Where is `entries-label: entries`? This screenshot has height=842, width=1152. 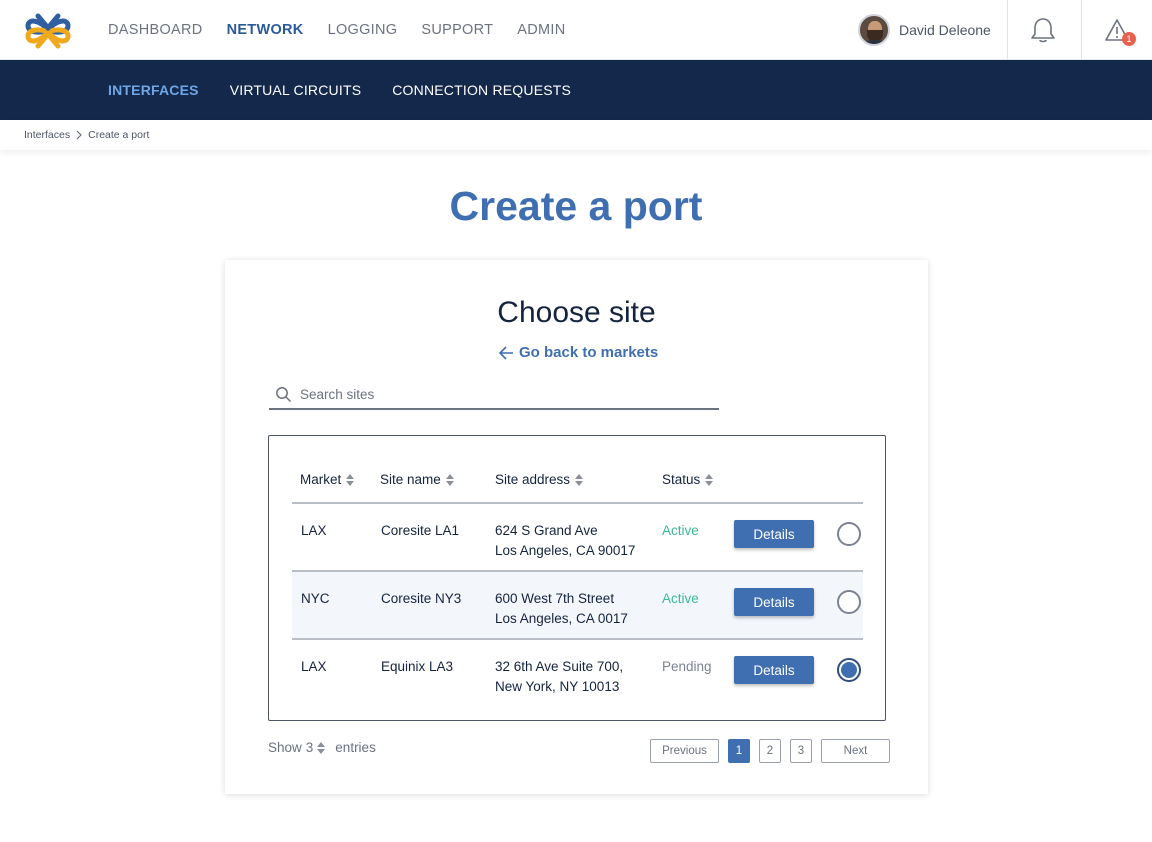 entries-label: entries is located at coordinates (355, 747).